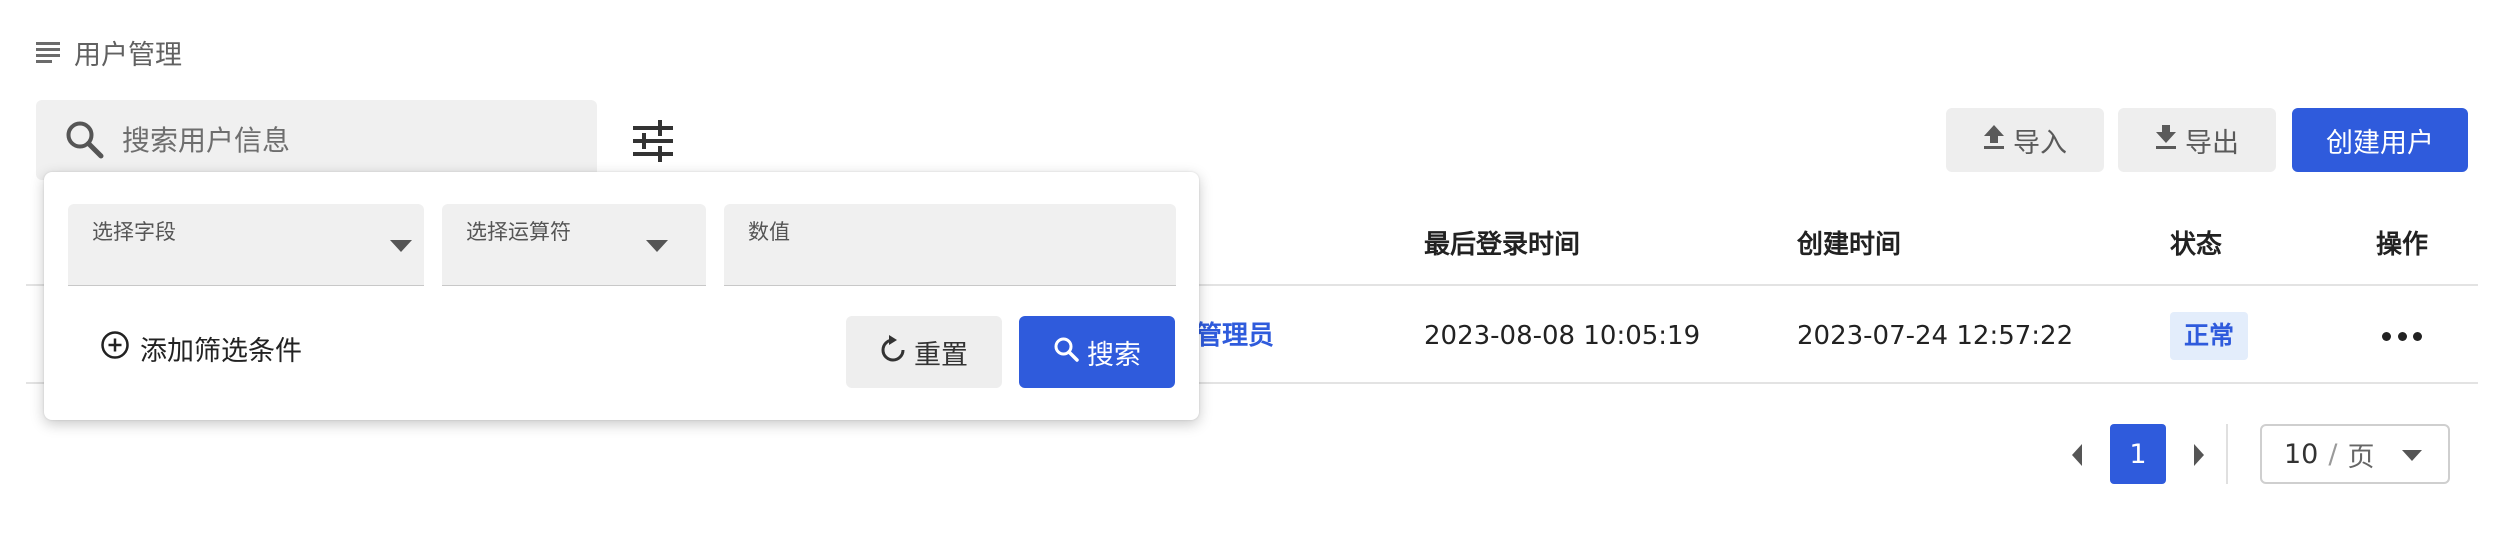 This screenshot has height=544, width=2502. What do you see at coordinates (893, 352) in the screenshot?
I see `refresh-icon` at bounding box center [893, 352].